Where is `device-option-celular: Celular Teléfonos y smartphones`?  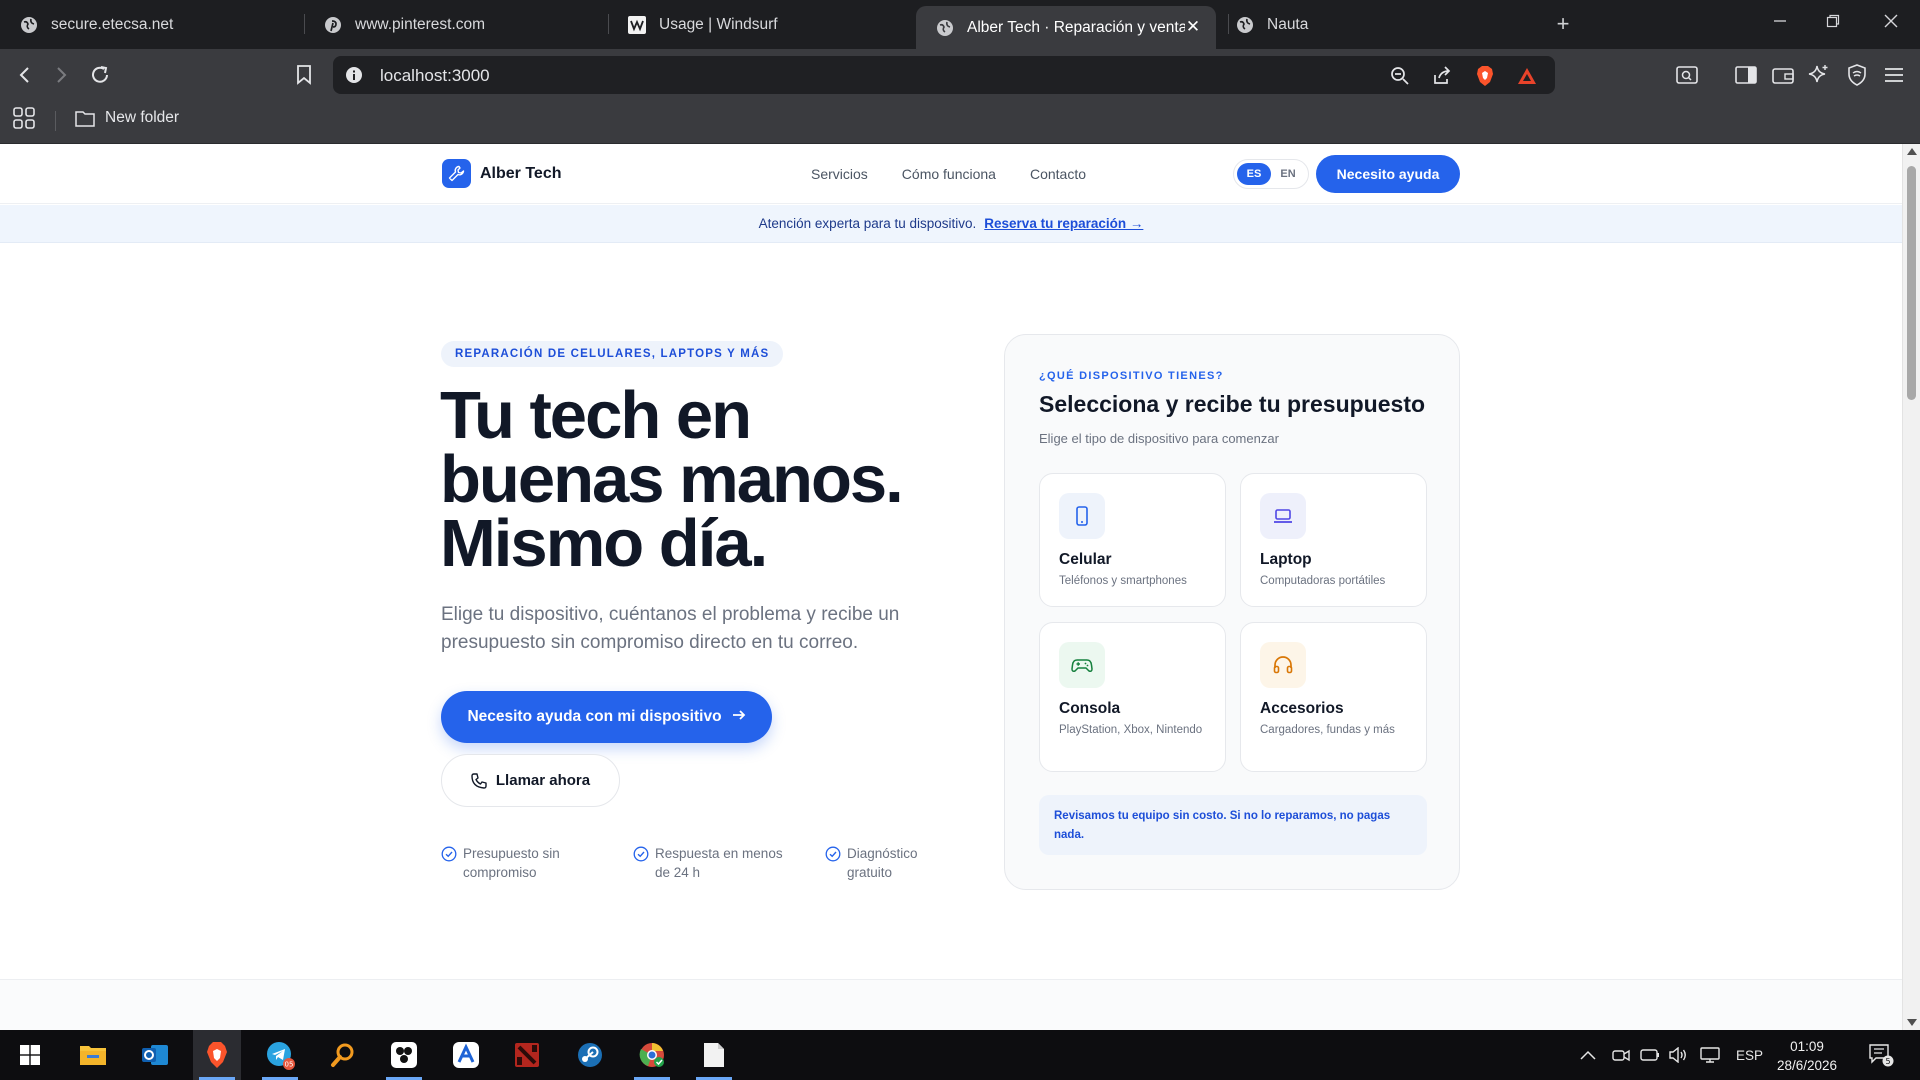
device-option-celular: Celular Teléfonos y smartphones is located at coordinates (1132, 540).